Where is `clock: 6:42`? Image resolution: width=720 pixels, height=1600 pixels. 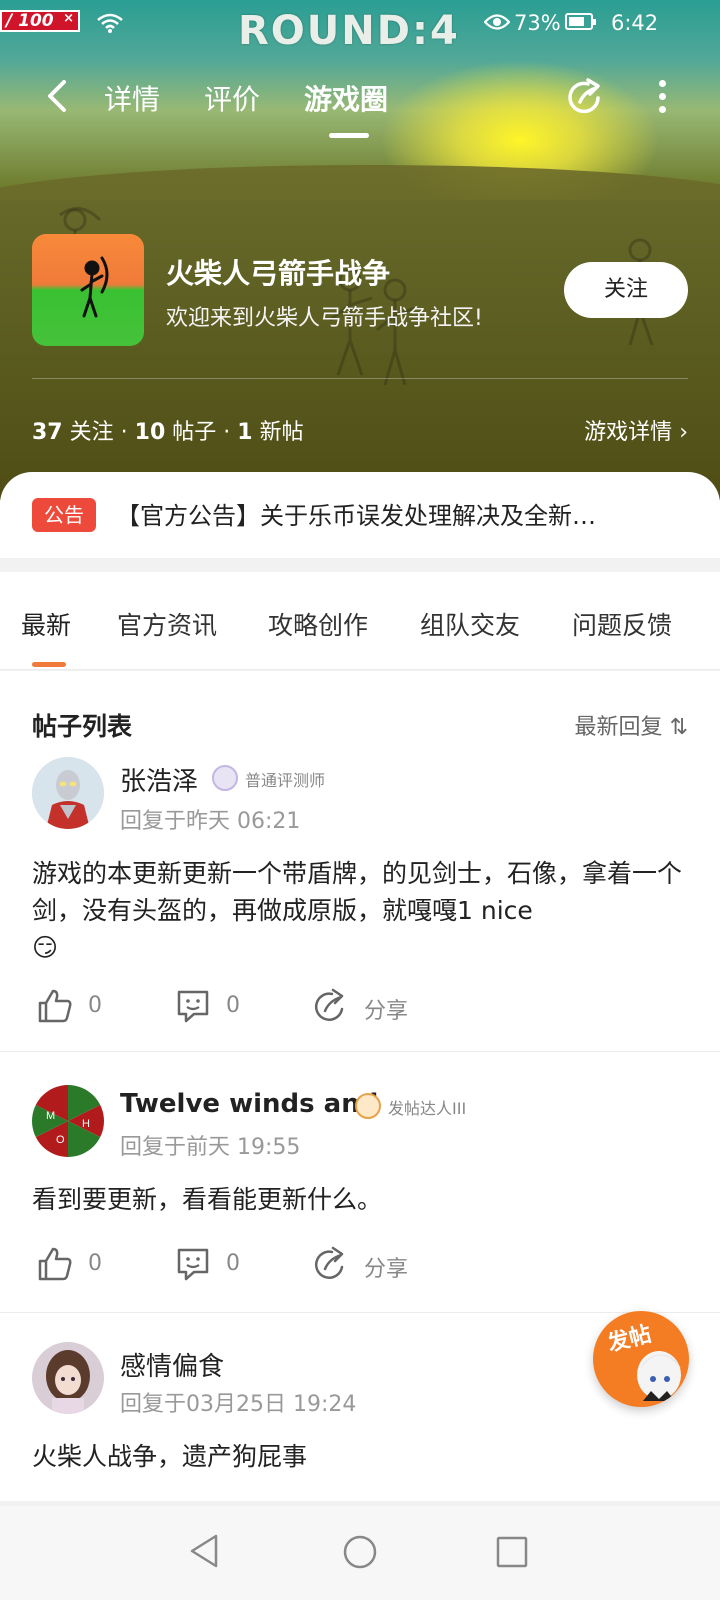
clock: 6:42 is located at coordinates (635, 23).